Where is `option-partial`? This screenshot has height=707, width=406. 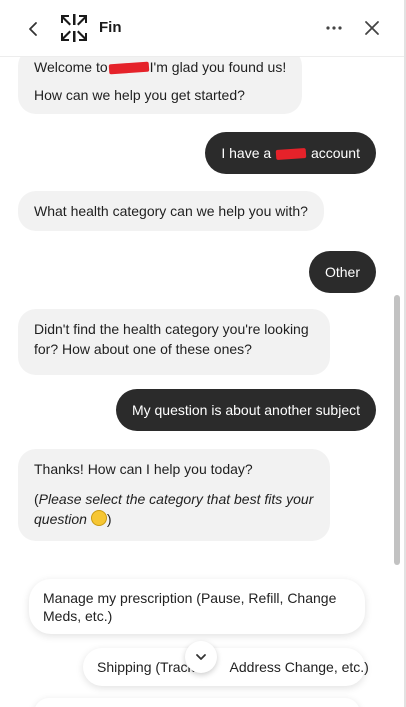 option-partial is located at coordinates (197, 702).